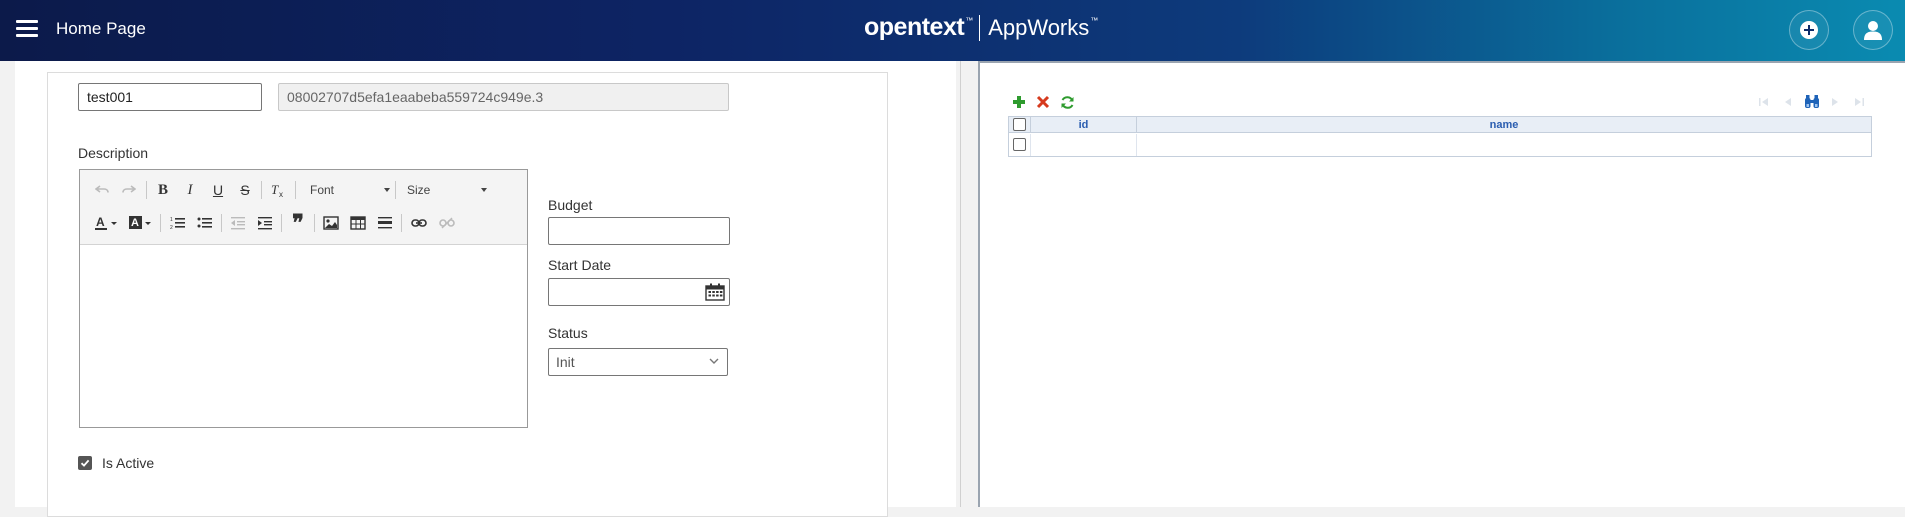 The width and height of the screenshot is (1905, 517). I want to click on size-select-label: Size, so click(419, 190).